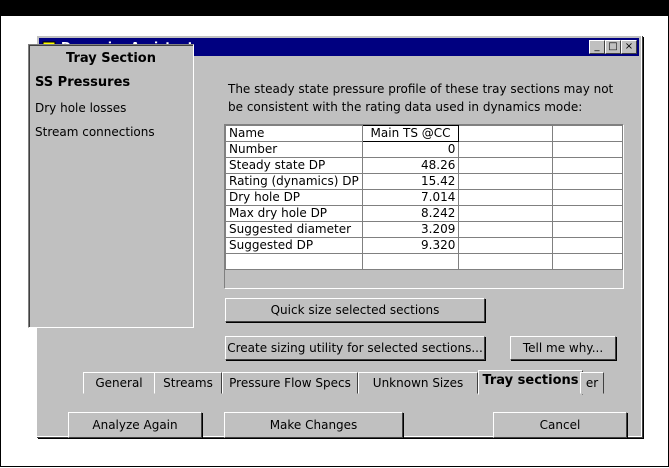 The width and height of the screenshot is (669, 468). I want to click on table-cell-value, so click(410, 261).